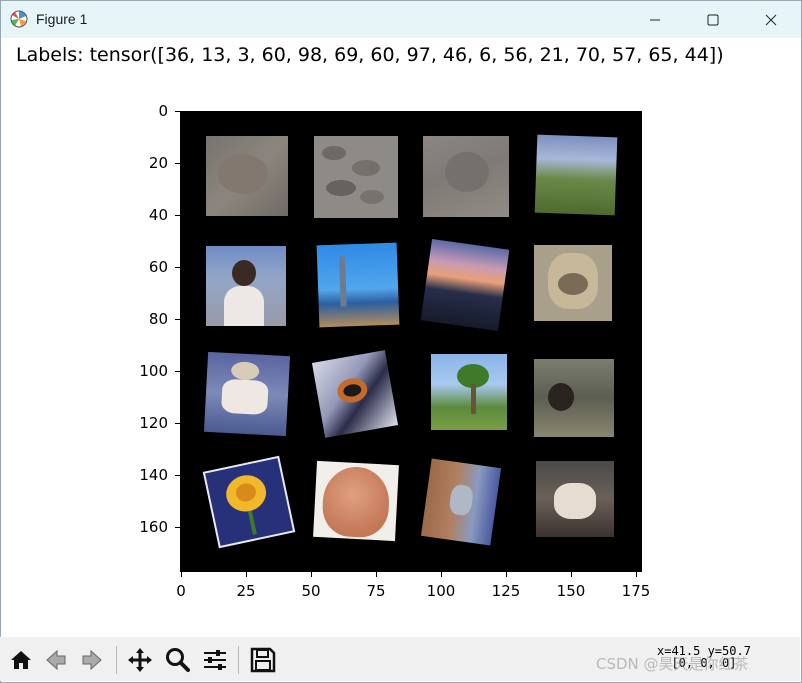 The height and width of the screenshot is (683, 802). Describe the element at coordinates (441, 591) in the screenshot. I see `x-tick-label: 100` at that location.